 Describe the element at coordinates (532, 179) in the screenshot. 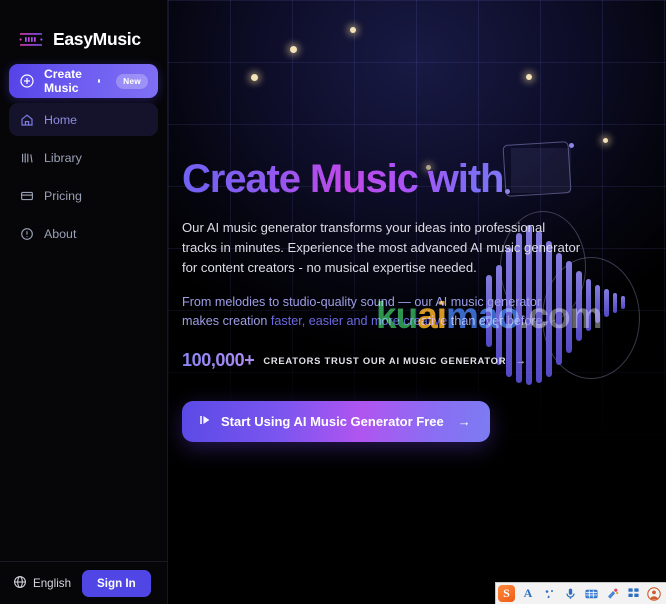

I see `page-title-ai-text: AI` at that location.